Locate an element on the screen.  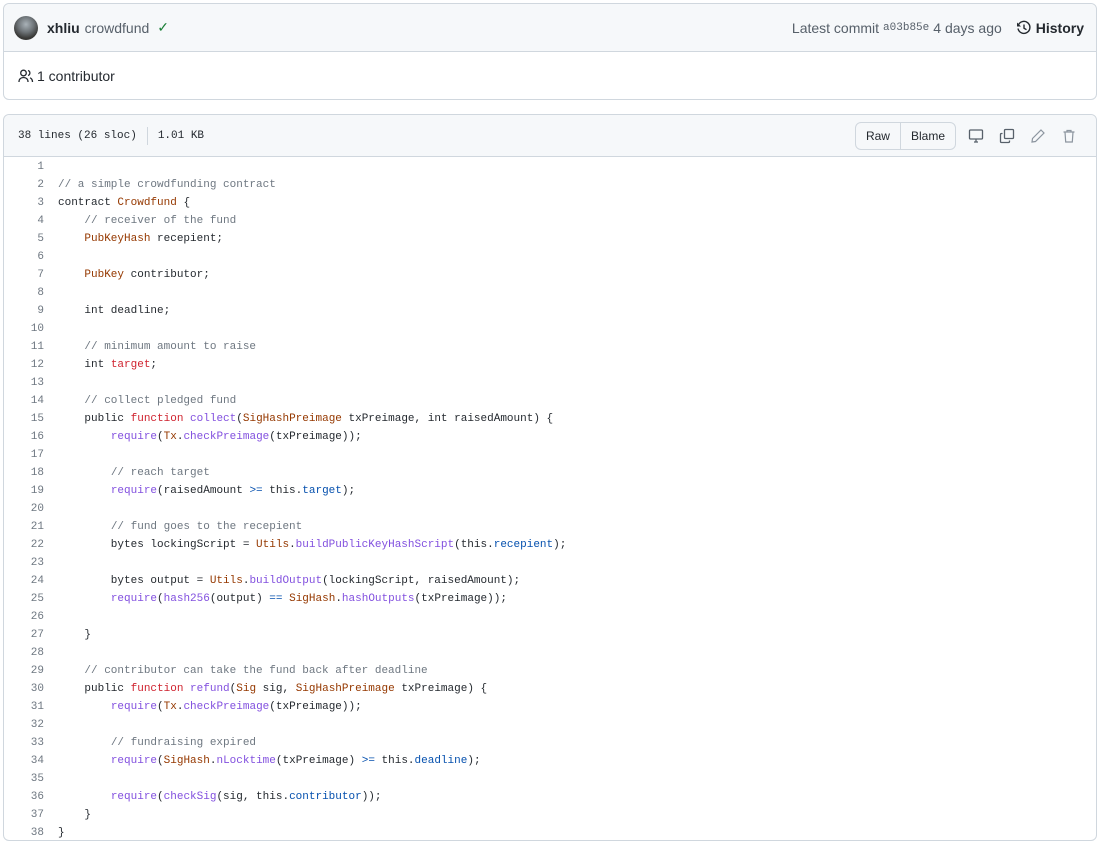
line-number: 18 is located at coordinates (24, 473).